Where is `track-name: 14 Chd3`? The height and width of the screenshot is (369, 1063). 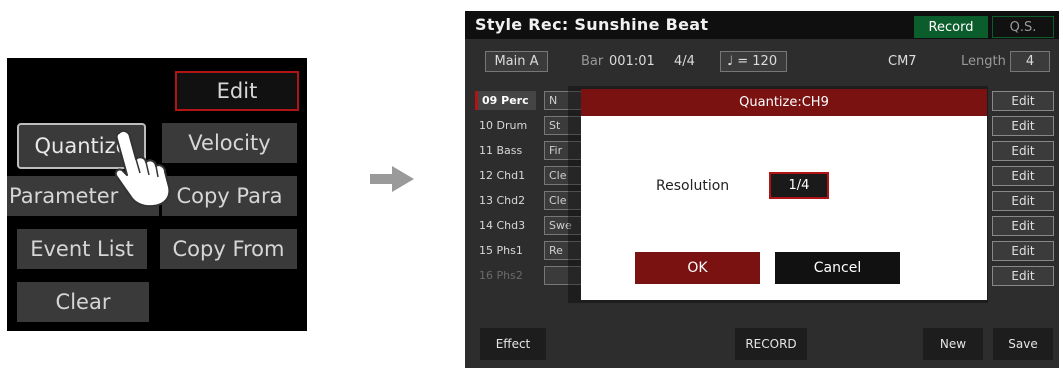 track-name: 14 Chd3 is located at coordinates (505, 225).